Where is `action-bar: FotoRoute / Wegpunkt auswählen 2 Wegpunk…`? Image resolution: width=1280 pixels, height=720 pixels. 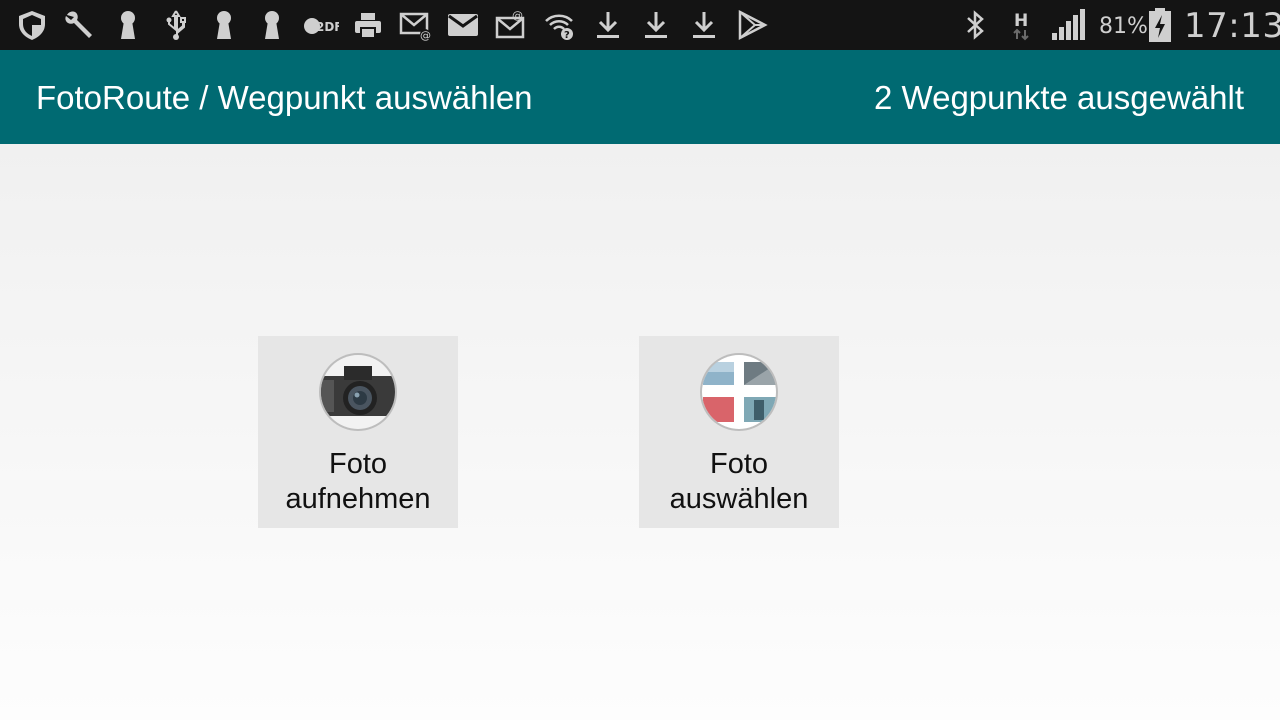
action-bar: FotoRoute / Wegpunkt auswählen 2 Wegpunk… is located at coordinates (640, 97).